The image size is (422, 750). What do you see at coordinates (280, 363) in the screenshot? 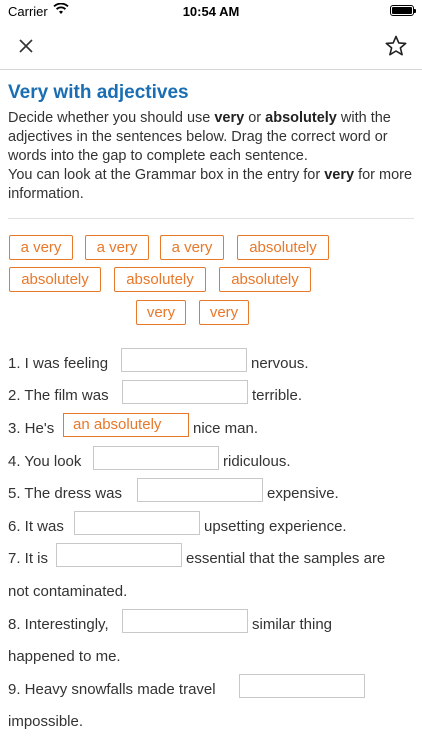
I see `sentence-text: nervous.` at bounding box center [280, 363].